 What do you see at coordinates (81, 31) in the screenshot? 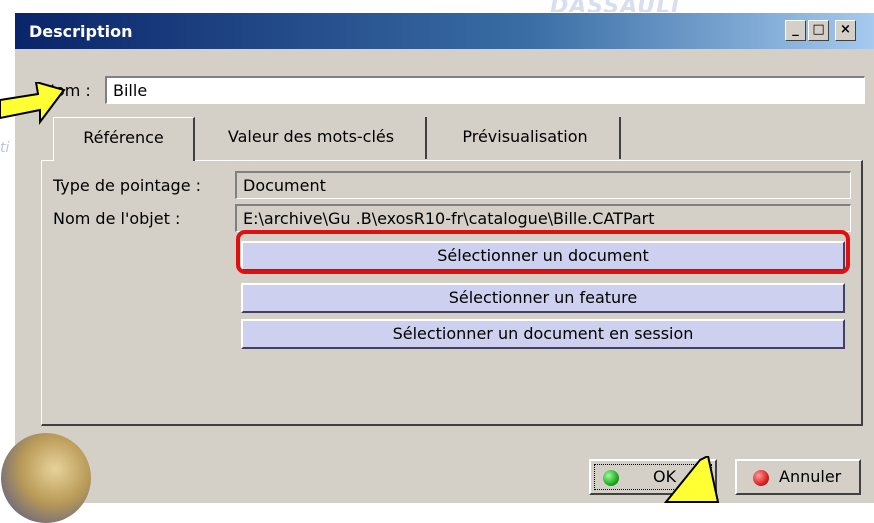
I see `window-title: Description` at bounding box center [81, 31].